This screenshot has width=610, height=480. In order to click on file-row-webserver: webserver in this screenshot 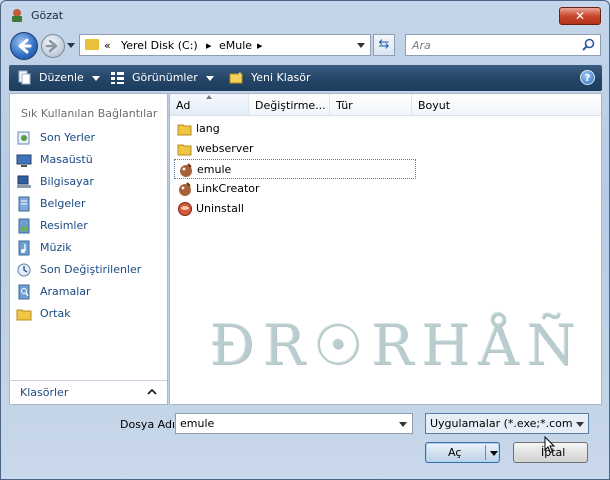, I will do `click(295, 149)`.